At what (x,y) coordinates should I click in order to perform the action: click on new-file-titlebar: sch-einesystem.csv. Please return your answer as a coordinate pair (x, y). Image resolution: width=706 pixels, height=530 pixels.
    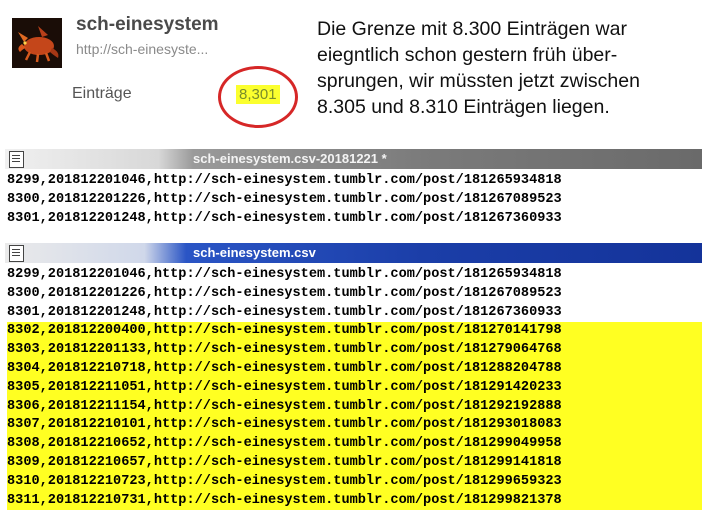
    Looking at the image, I should click on (353, 253).